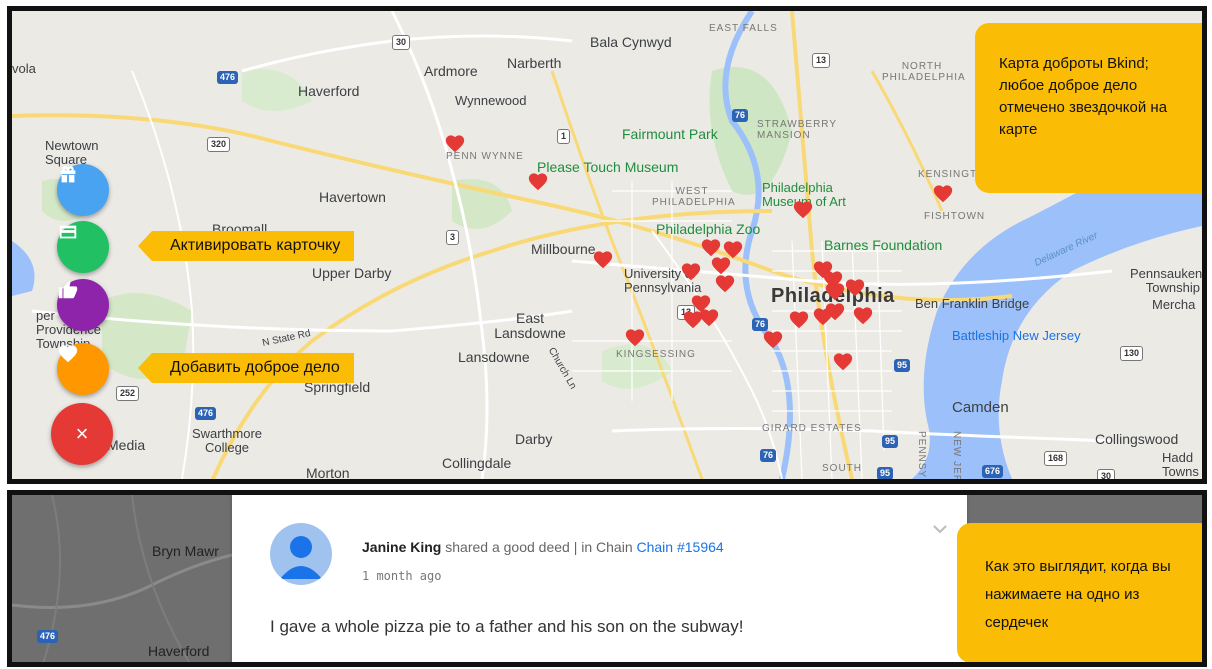 The width and height of the screenshot is (1212, 669). What do you see at coordinates (491, 100) in the screenshot?
I see `place-label: Wynnewood` at bounding box center [491, 100].